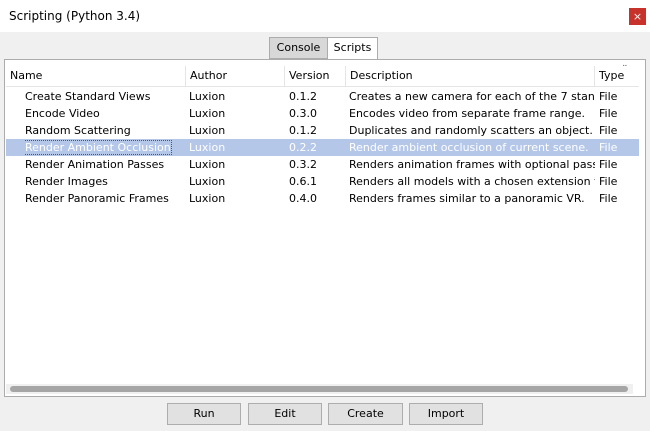  I want to click on cell-description: Encodes video from separate frame range., so click(472, 113).